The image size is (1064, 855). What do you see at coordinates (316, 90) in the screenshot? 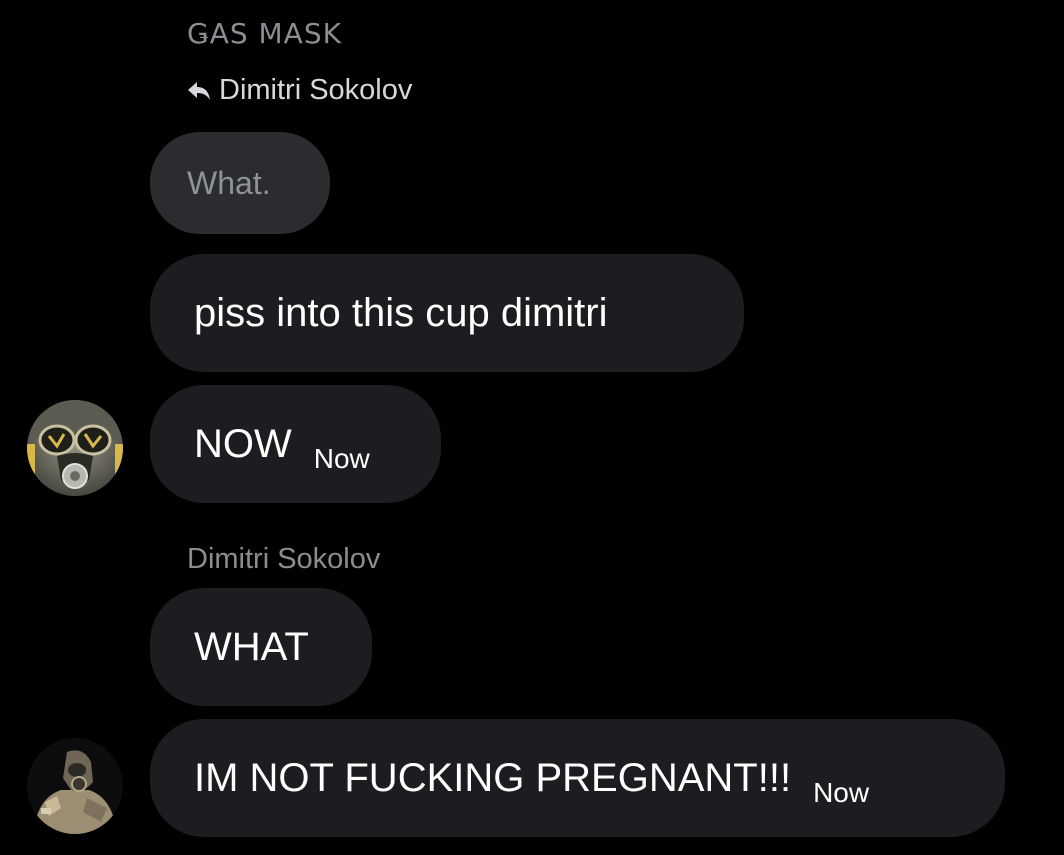
I see `reply-to-name: Dimitri Sokolov` at bounding box center [316, 90].